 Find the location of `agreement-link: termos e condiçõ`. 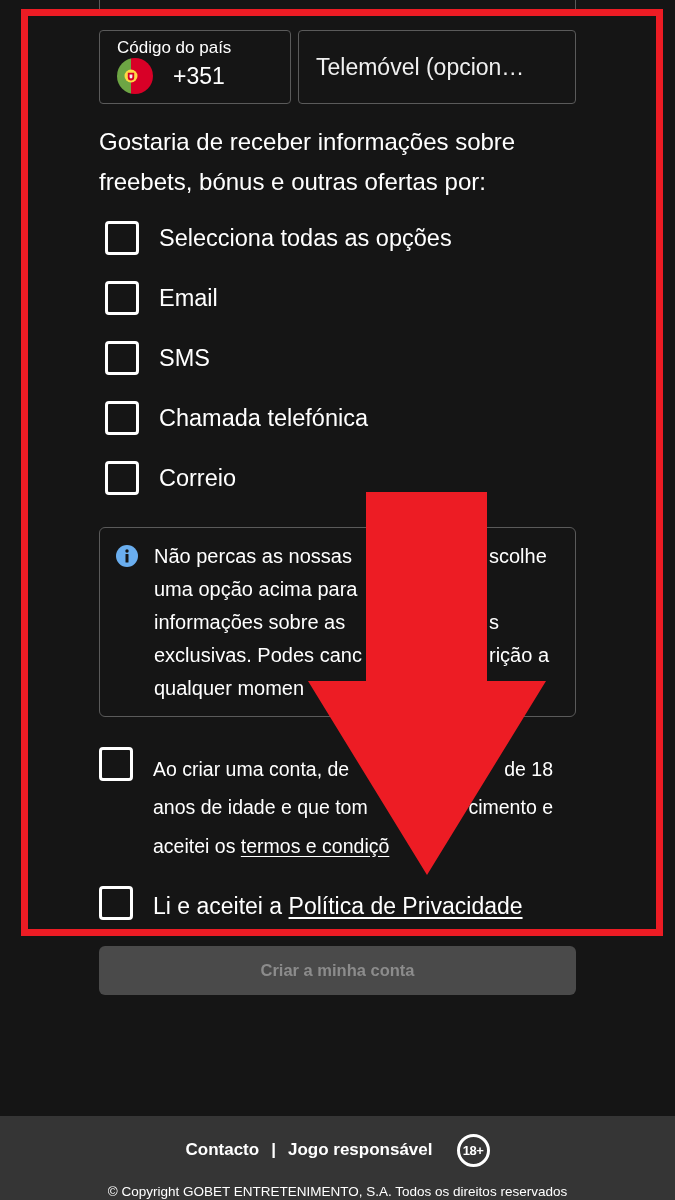

agreement-link: termos e condiçõ is located at coordinates (315, 846).